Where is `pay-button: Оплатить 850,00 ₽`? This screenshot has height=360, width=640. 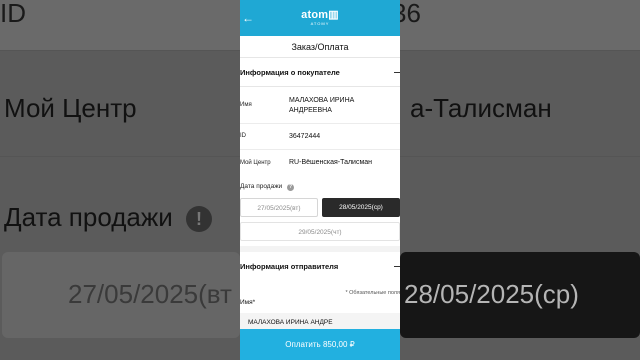
pay-button: Оплатить 850,00 ₽ is located at coordinates (320, 344).